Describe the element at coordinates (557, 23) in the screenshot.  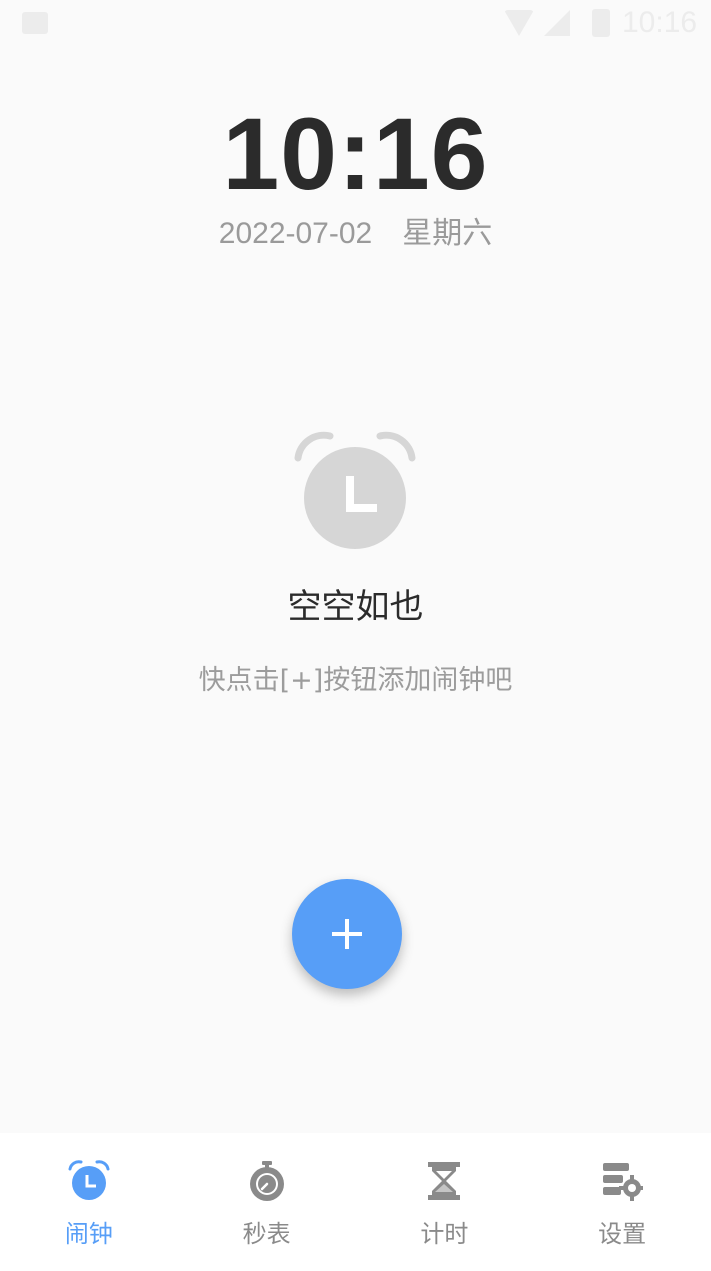
I see `signal-icon` at that location.